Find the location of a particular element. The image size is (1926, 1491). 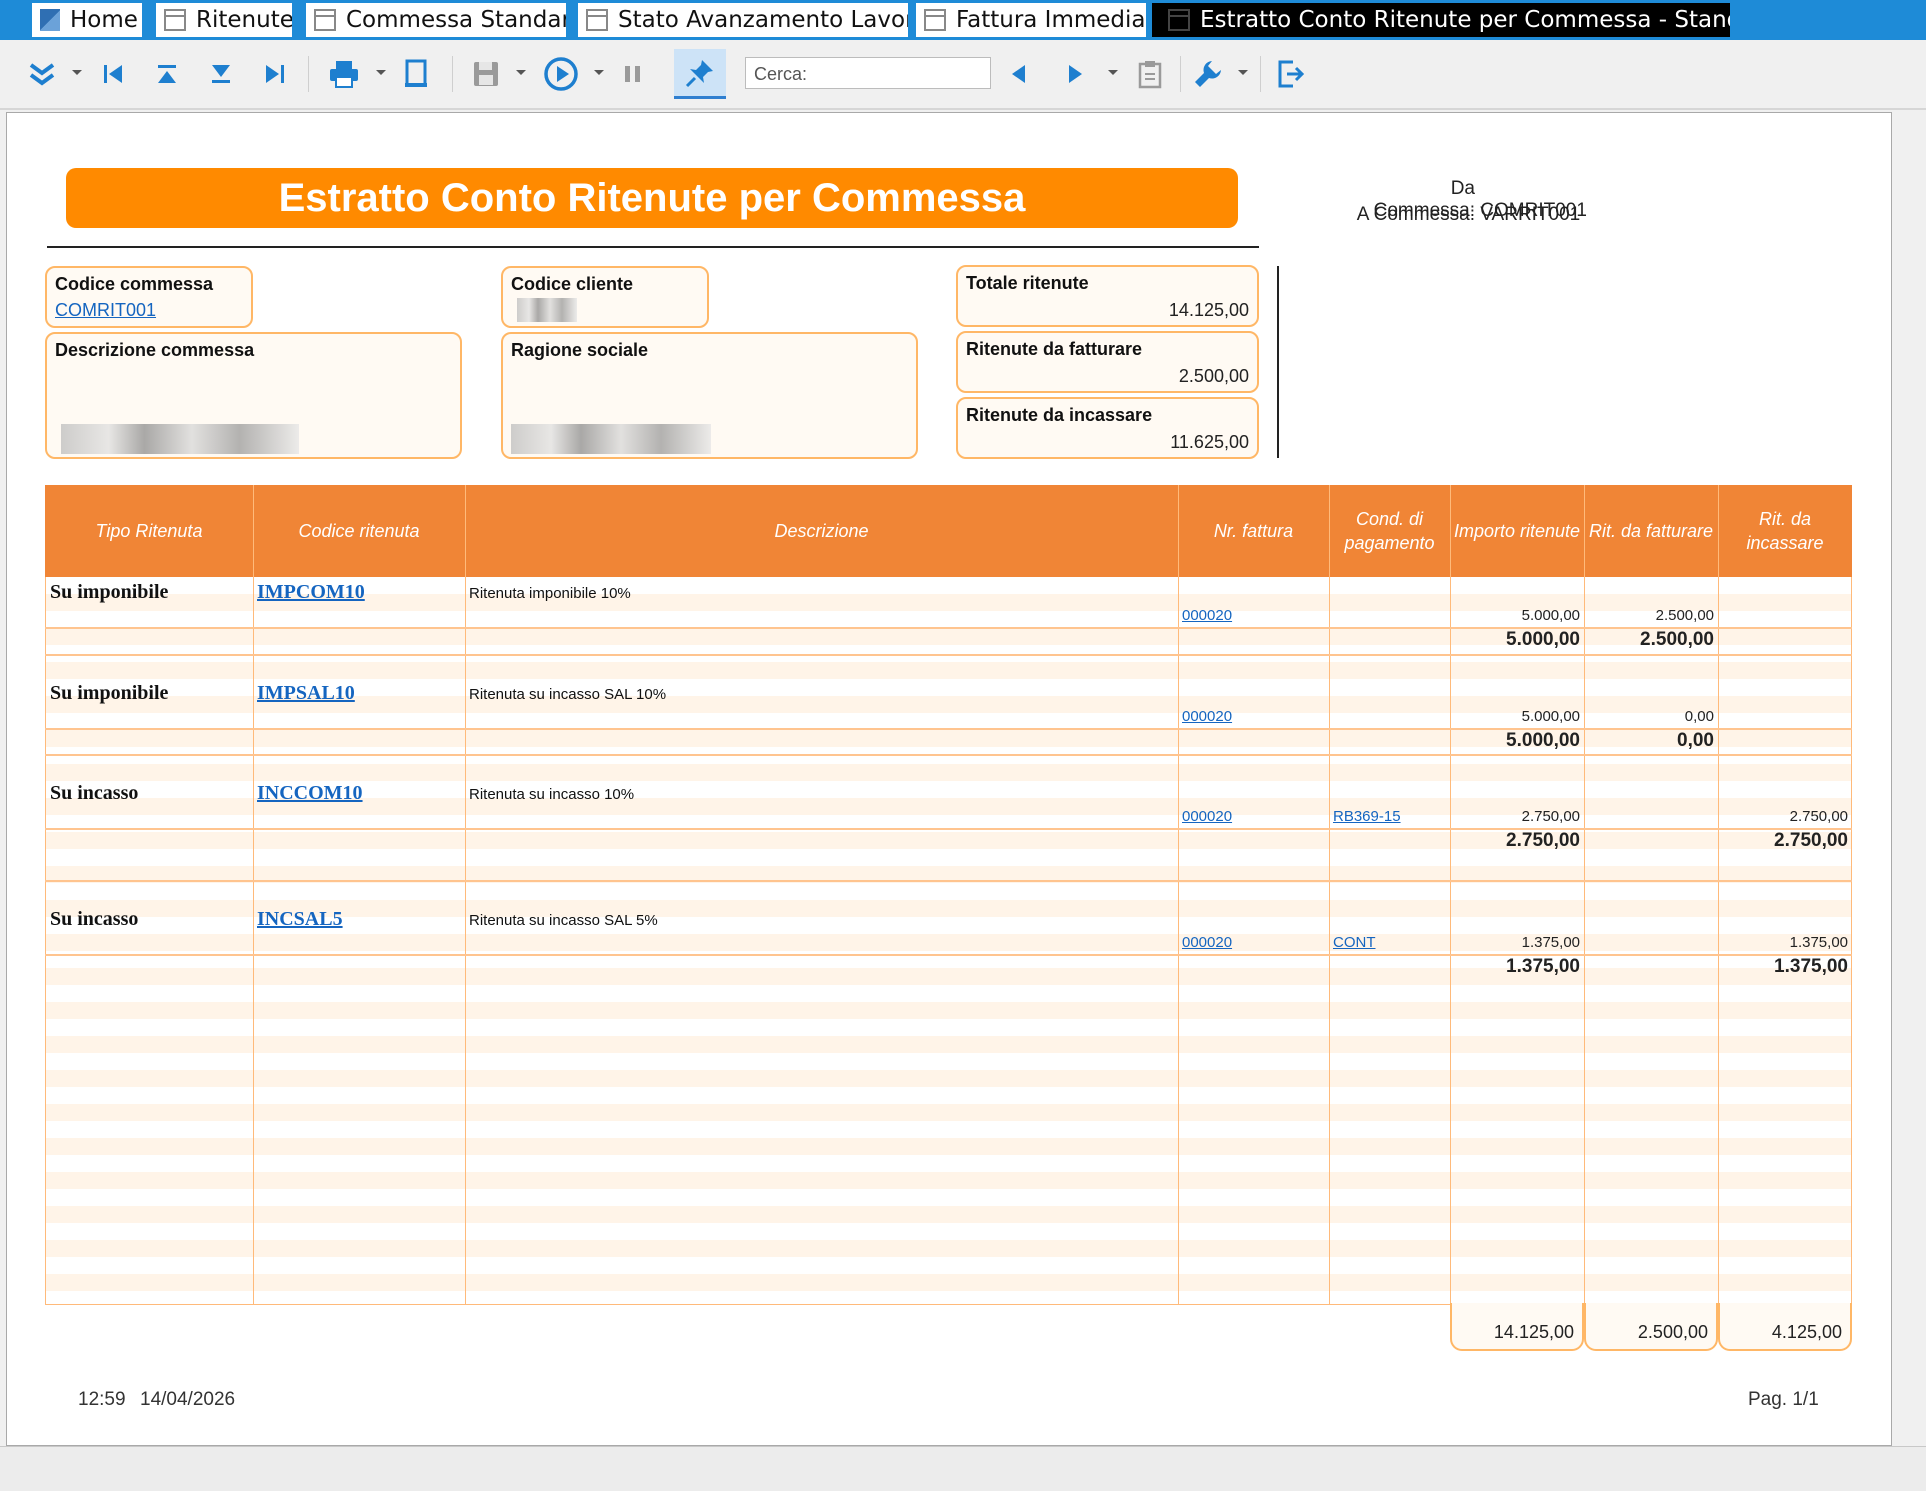

subtotal-da-fatturare: 2.500,00 is located at coordinates (1677, 639).